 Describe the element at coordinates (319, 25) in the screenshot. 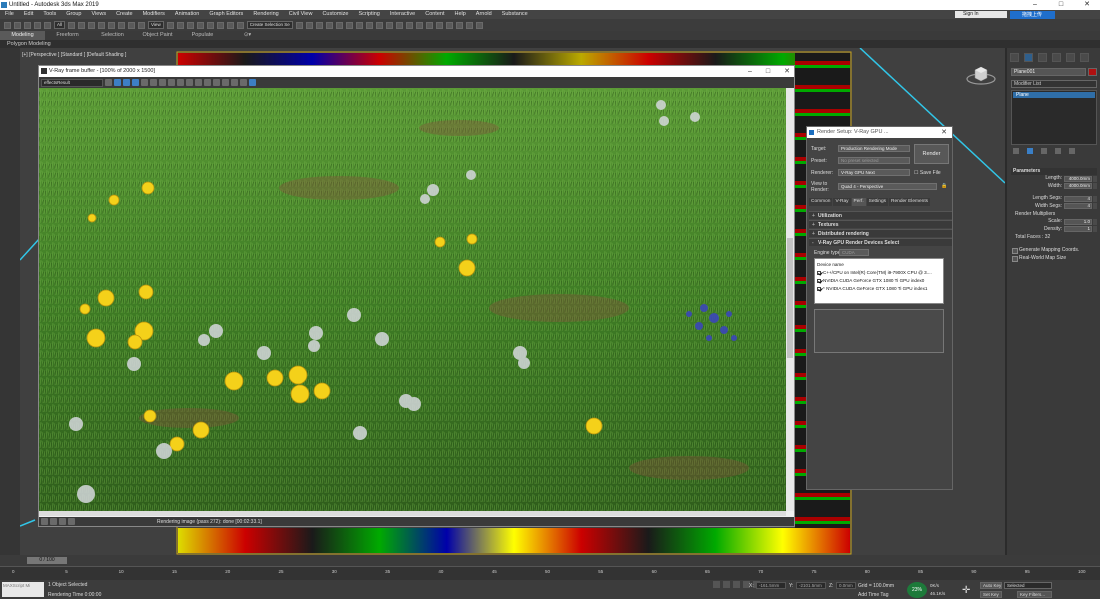

I see `layer-explorer-icon` at that location.